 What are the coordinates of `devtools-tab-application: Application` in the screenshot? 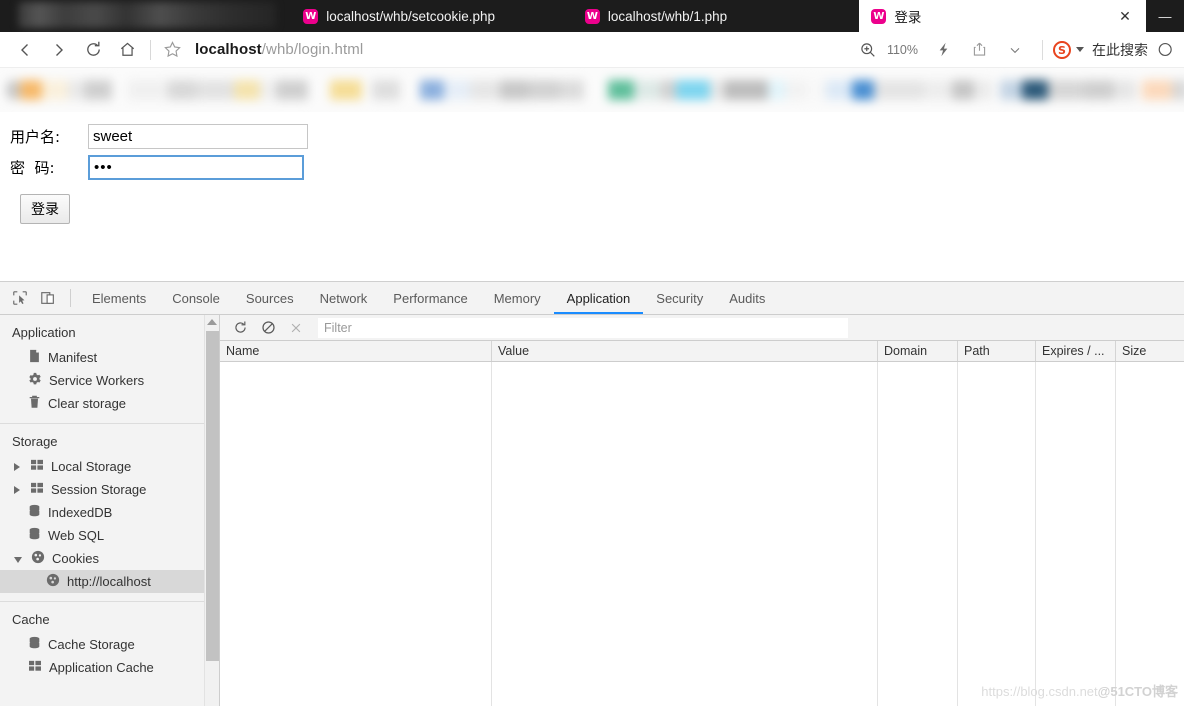 It's located at (599, 298).